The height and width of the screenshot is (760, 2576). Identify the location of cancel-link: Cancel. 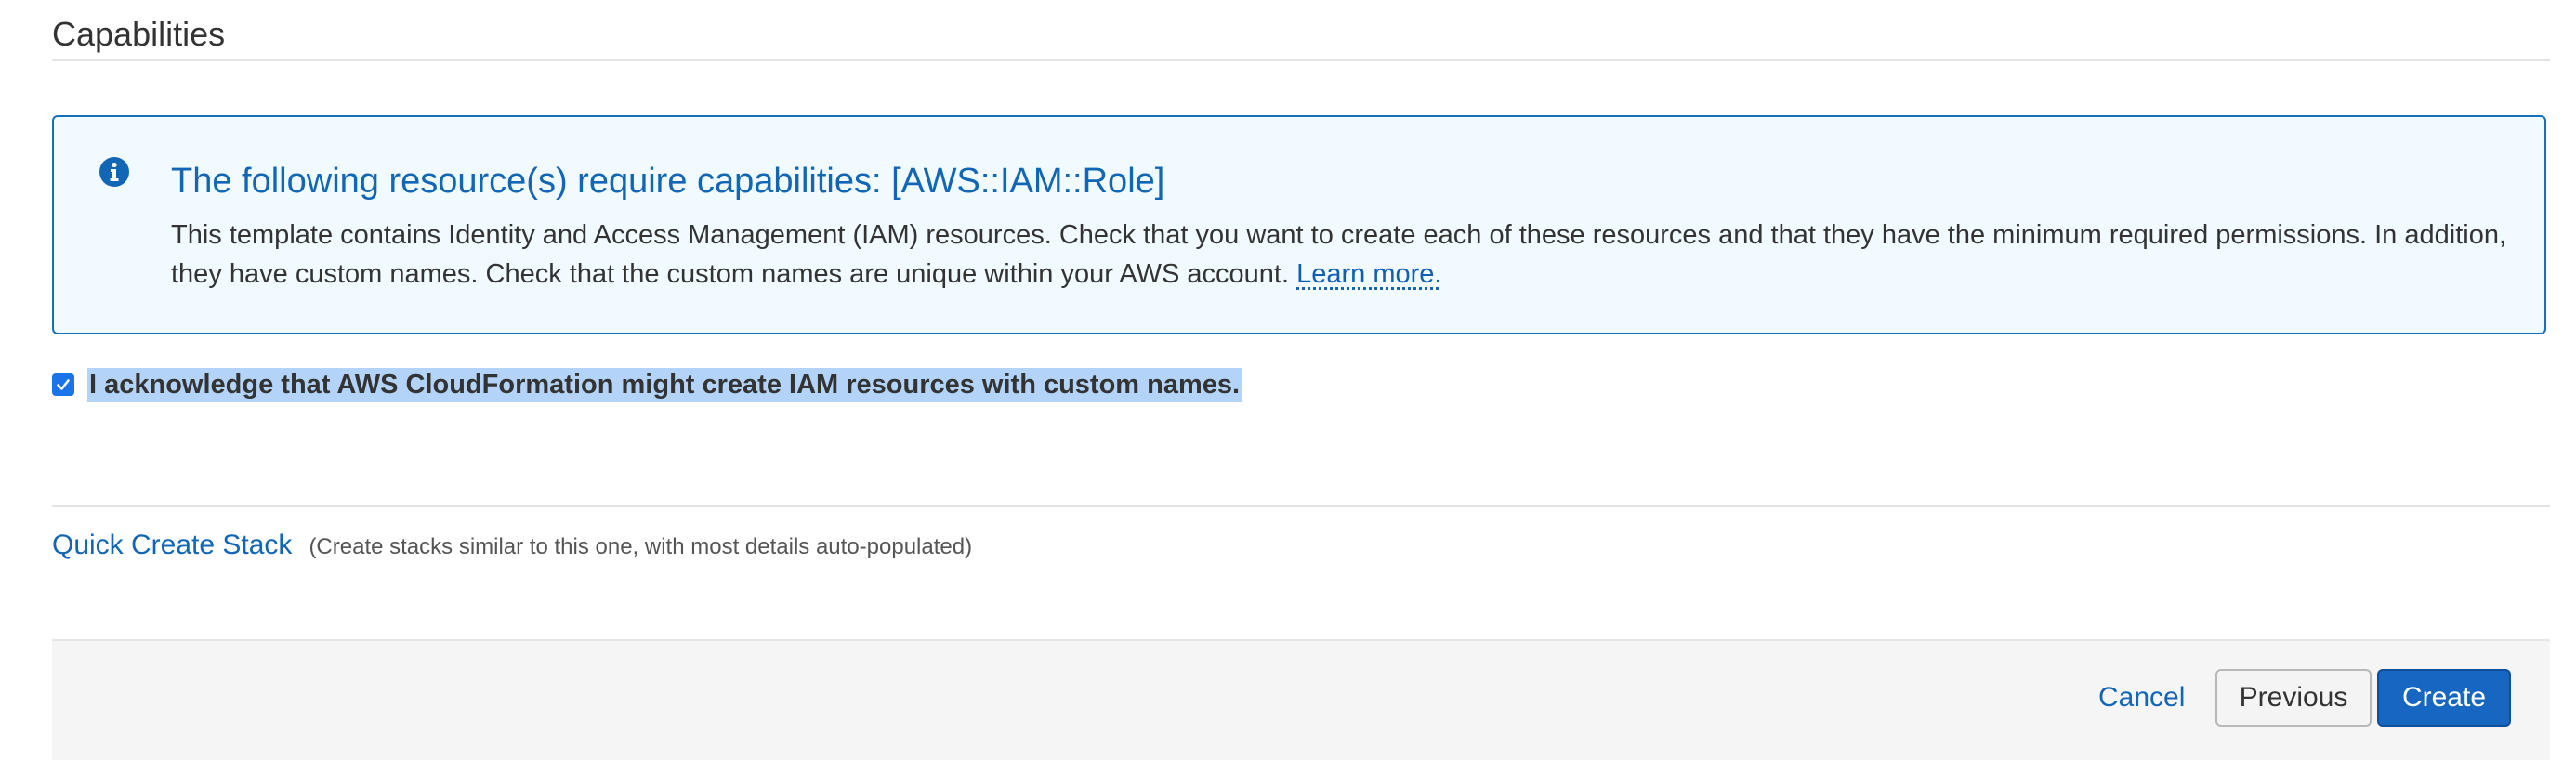
(2141, 698).